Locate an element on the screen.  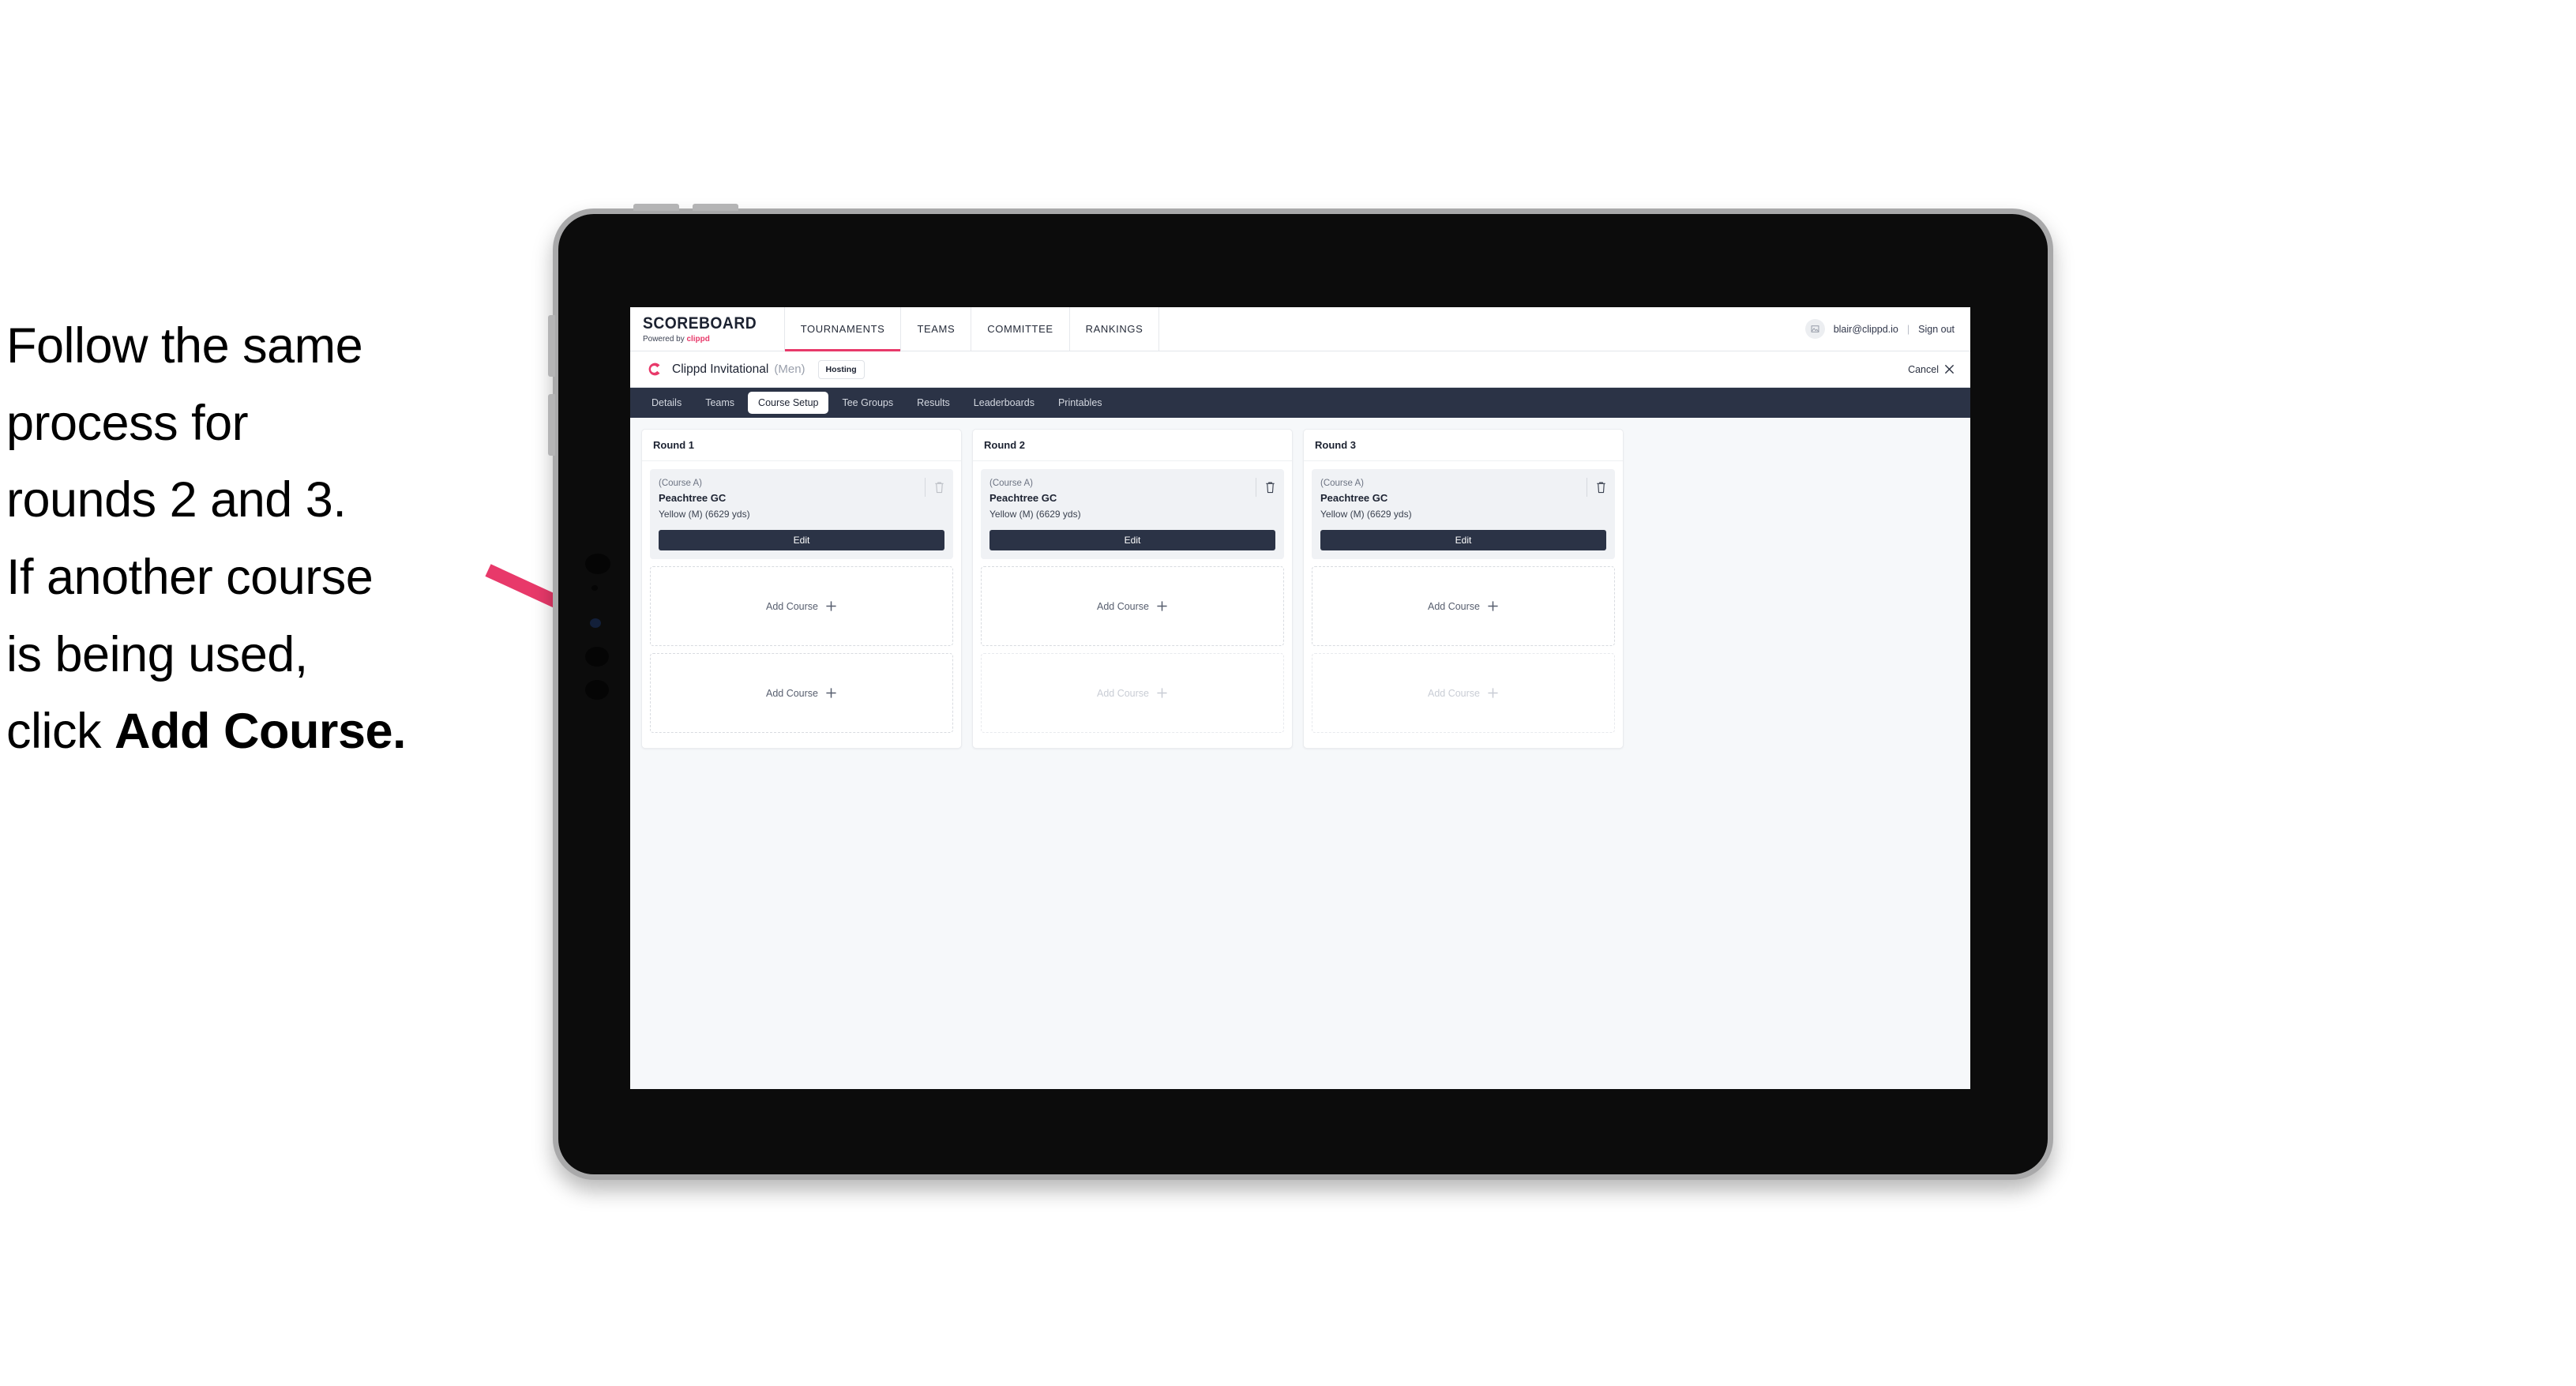
tab-results: Results is located at coordinates (933, 403).